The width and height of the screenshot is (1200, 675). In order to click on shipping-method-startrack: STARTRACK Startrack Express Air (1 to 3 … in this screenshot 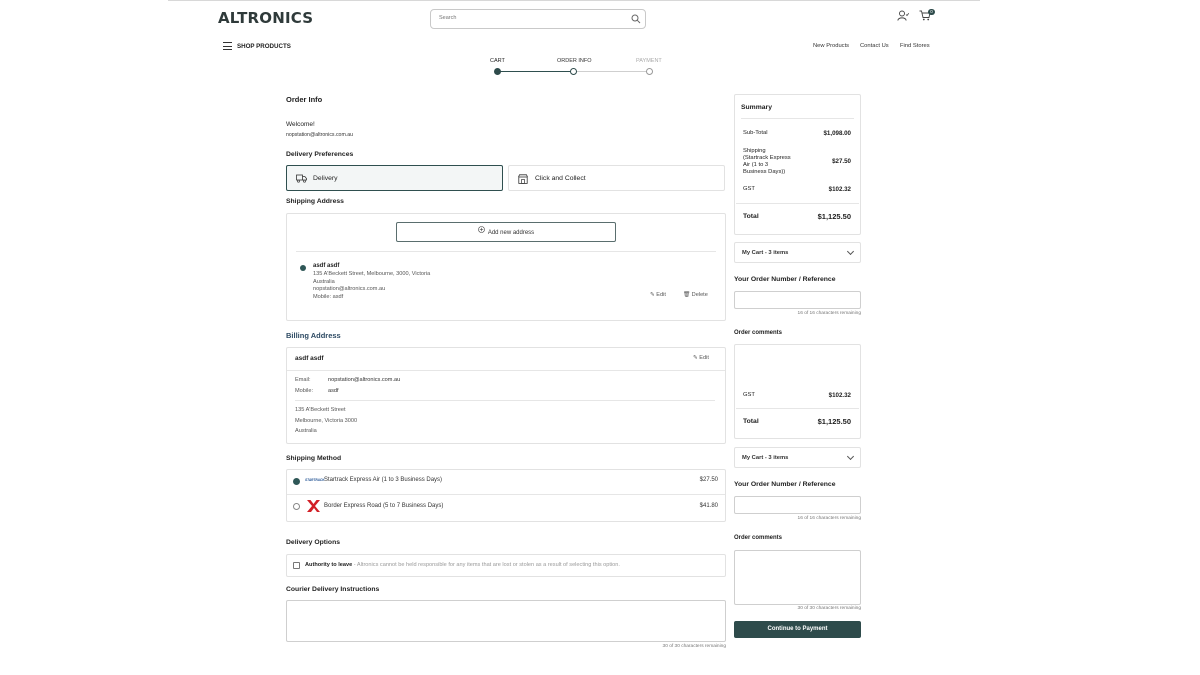, I will do `click(506, 483)`.